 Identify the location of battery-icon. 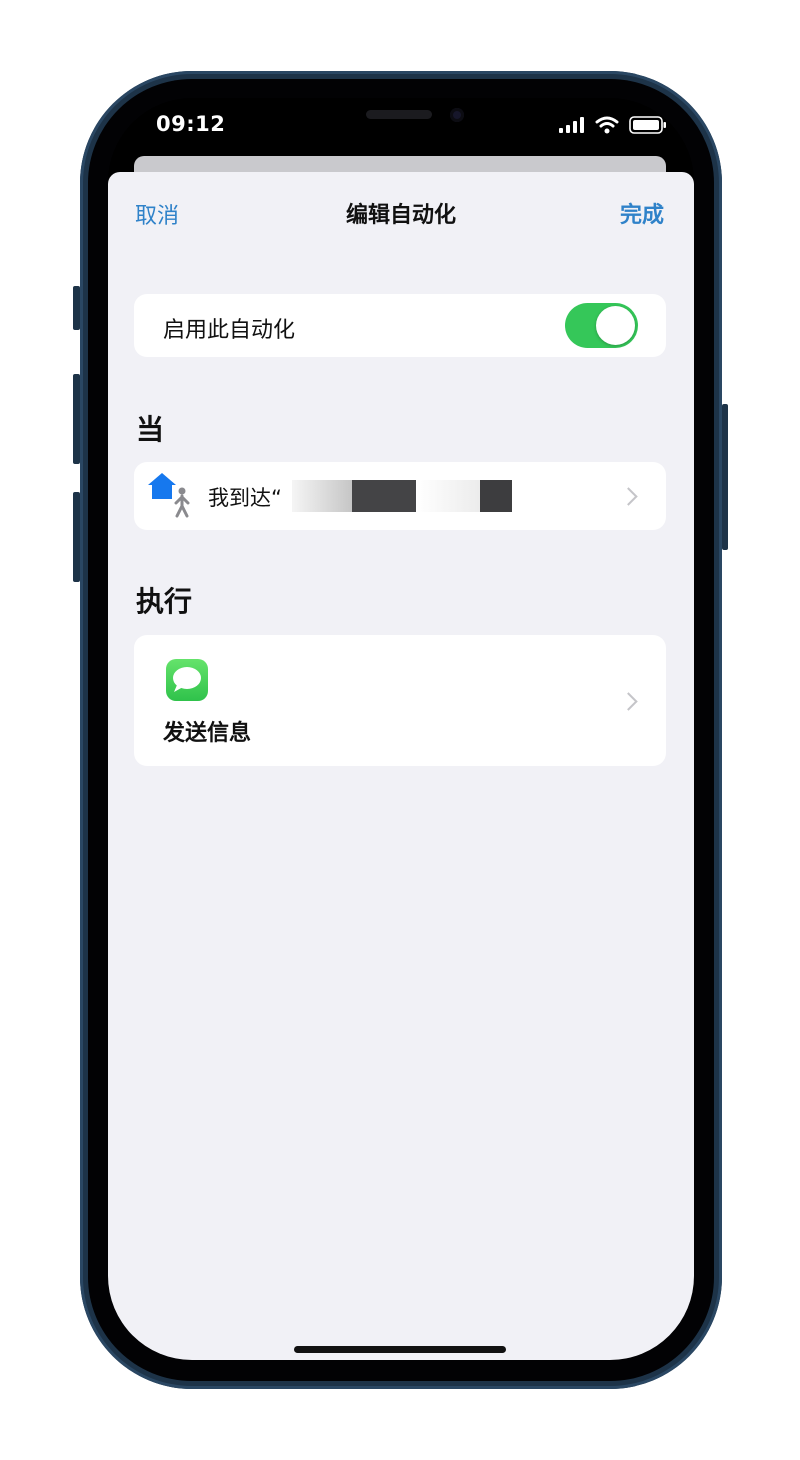
(647, 125).